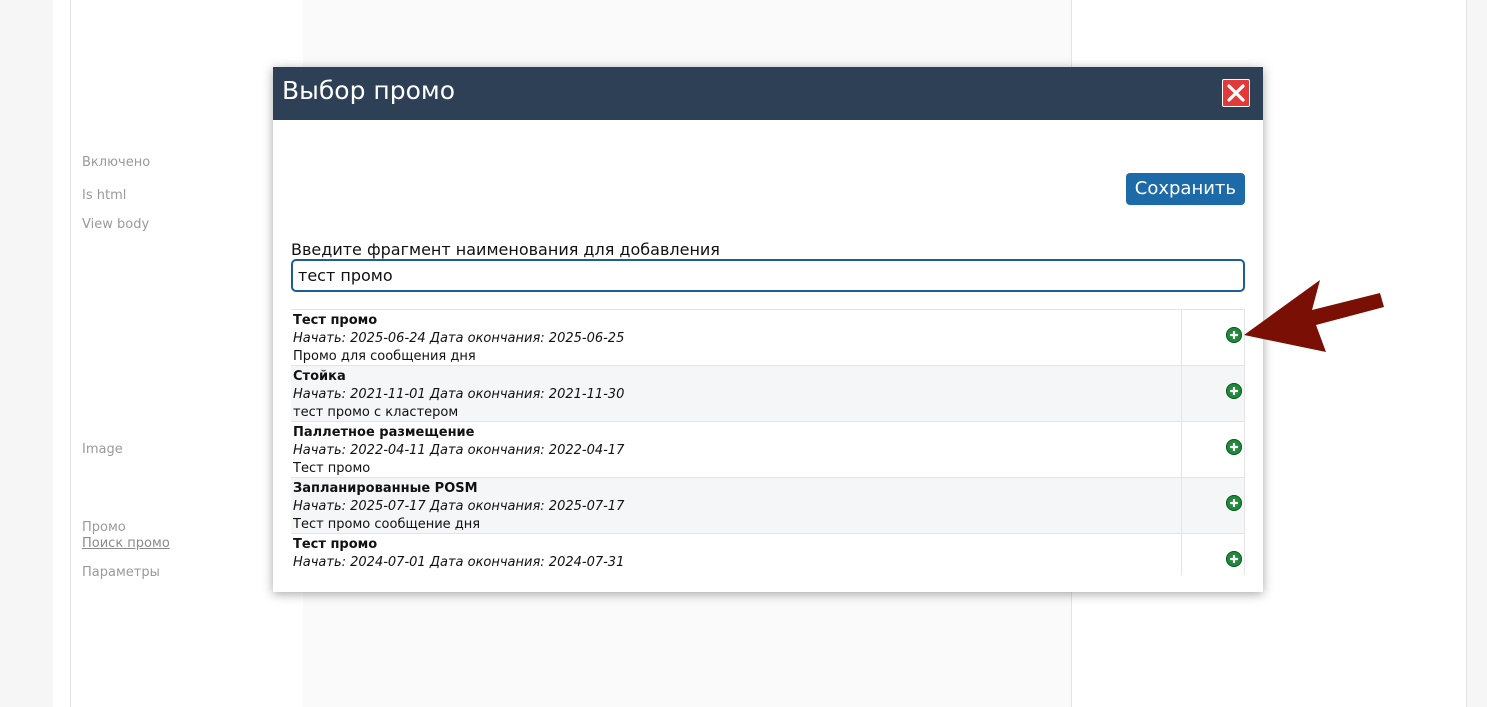  Describe the element at coordinates (319, 376) in the screenshot. I see `result-name: Стойка` at that location.